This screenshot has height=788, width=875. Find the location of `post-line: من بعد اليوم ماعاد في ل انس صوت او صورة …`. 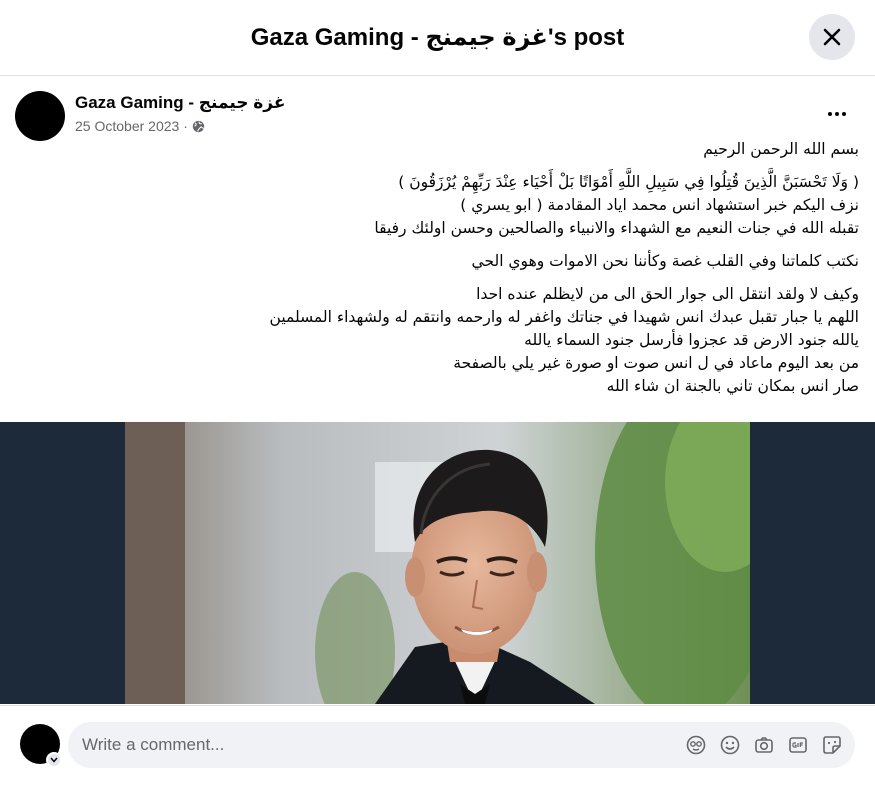

post-line: من بعد اليوم ماعاد في ل انس صوت او صورة … is located at coordinates (656, 363).